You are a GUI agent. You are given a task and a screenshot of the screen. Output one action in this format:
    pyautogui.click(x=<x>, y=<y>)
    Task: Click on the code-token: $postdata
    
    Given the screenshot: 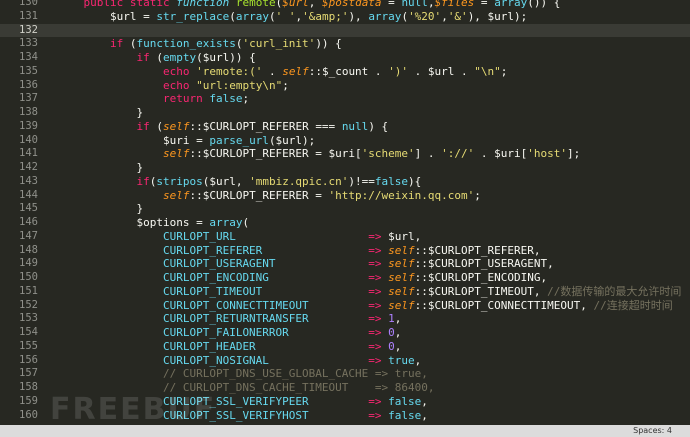 What is the action you would take?
    pyautogui.click(x=351, y=4)
    